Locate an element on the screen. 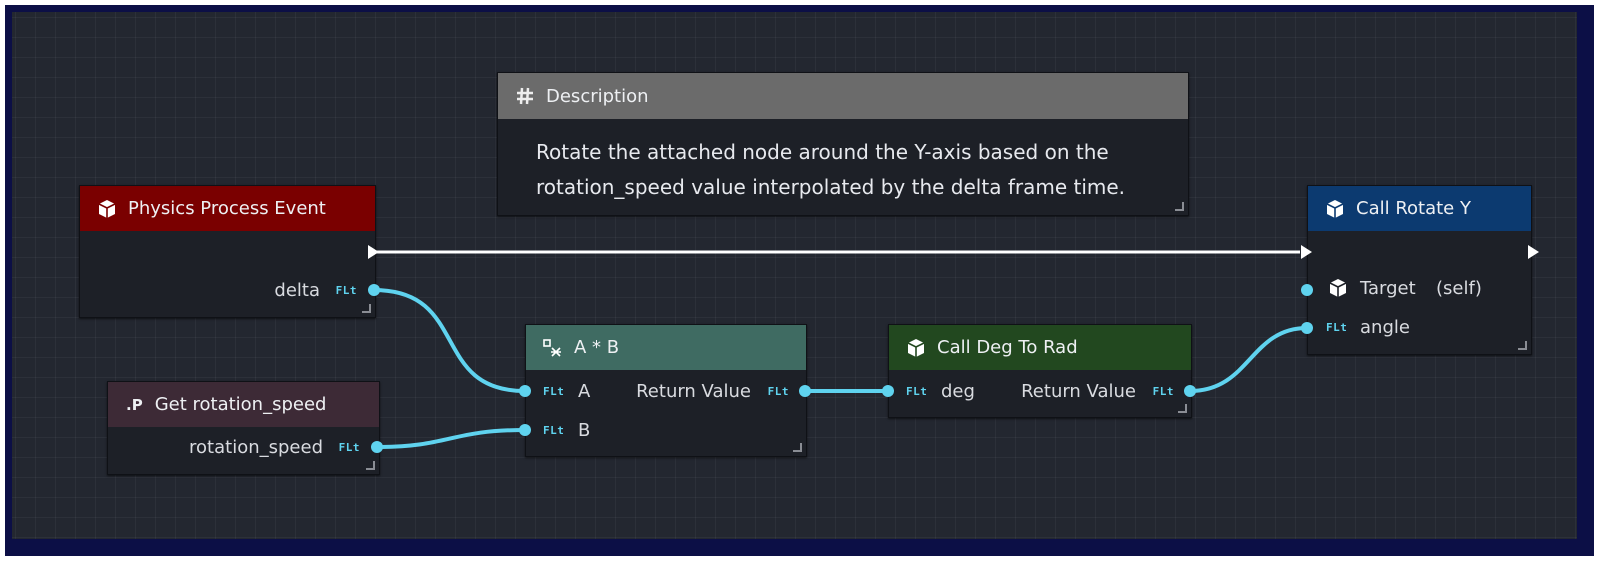 This screenshot has width=1599, height=561. deg-node-header: Call Deg To Rad is located at coordinates (1040, 347).